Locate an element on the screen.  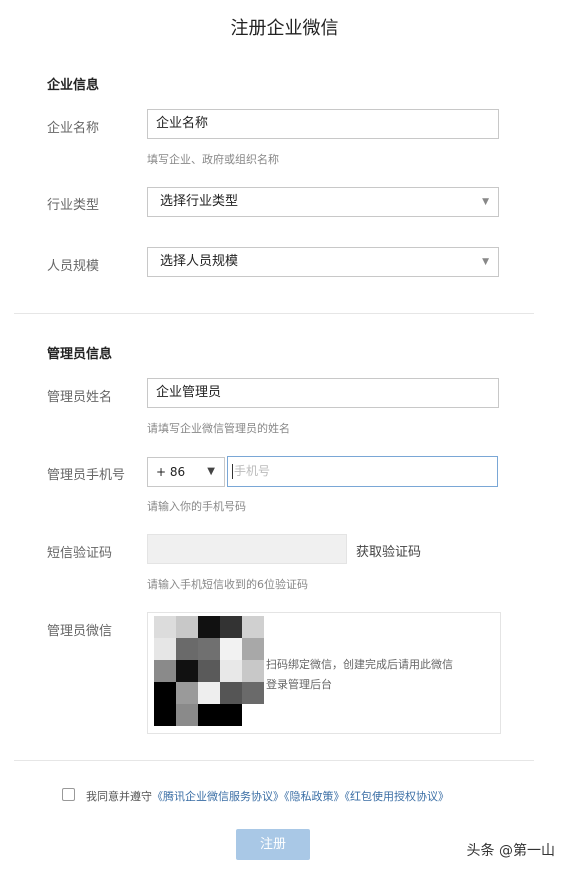
wechat-qr-panel: 扫码绑定微信，创建完成后请用此微信 登录管理后台 is located at coordinates (324, 673).